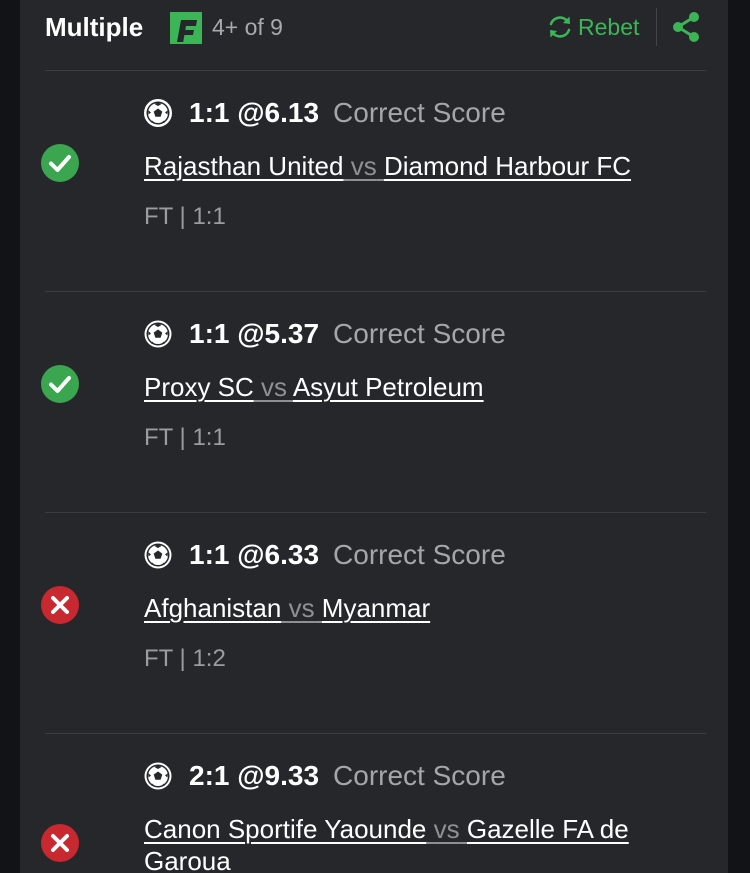 The height and width of the screenshot is (873, 750). What do you see at coordinates (254, 775) in the screenshot?
I see `pick-odds: 2:1 @9.33` at bounding box center [254, 775].